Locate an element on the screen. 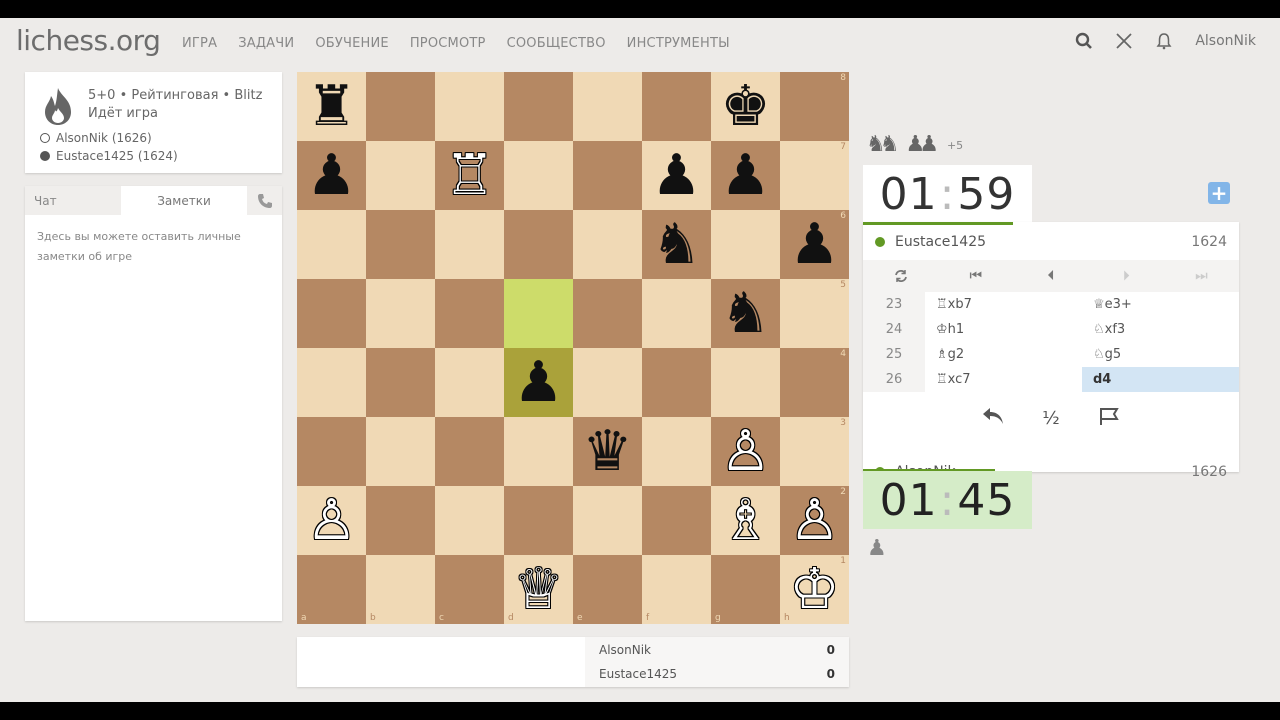 This screenshot has height=720, width=1280. board-square-b4 is located at coordinates (400, 382).